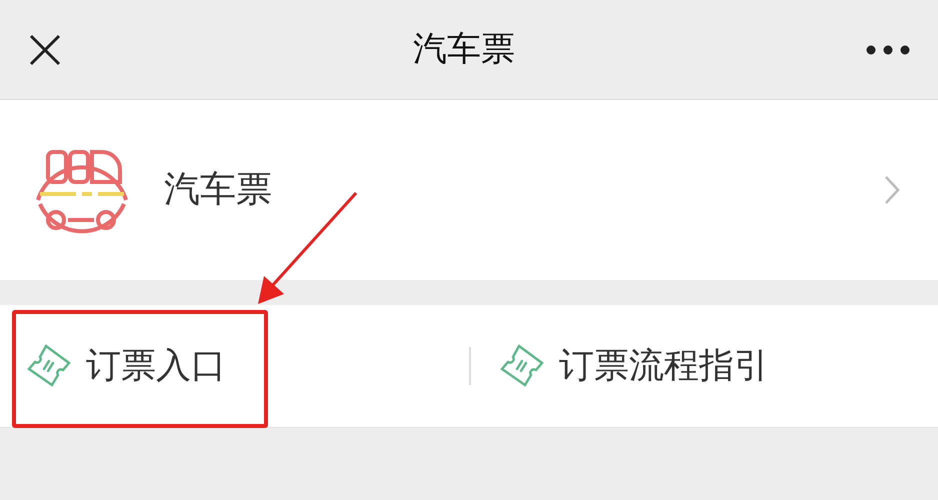  What do you see at coordinates (113, 366) in the screenshot?
I see `menu-item: 订票入口` at bounding box center [113, 366].